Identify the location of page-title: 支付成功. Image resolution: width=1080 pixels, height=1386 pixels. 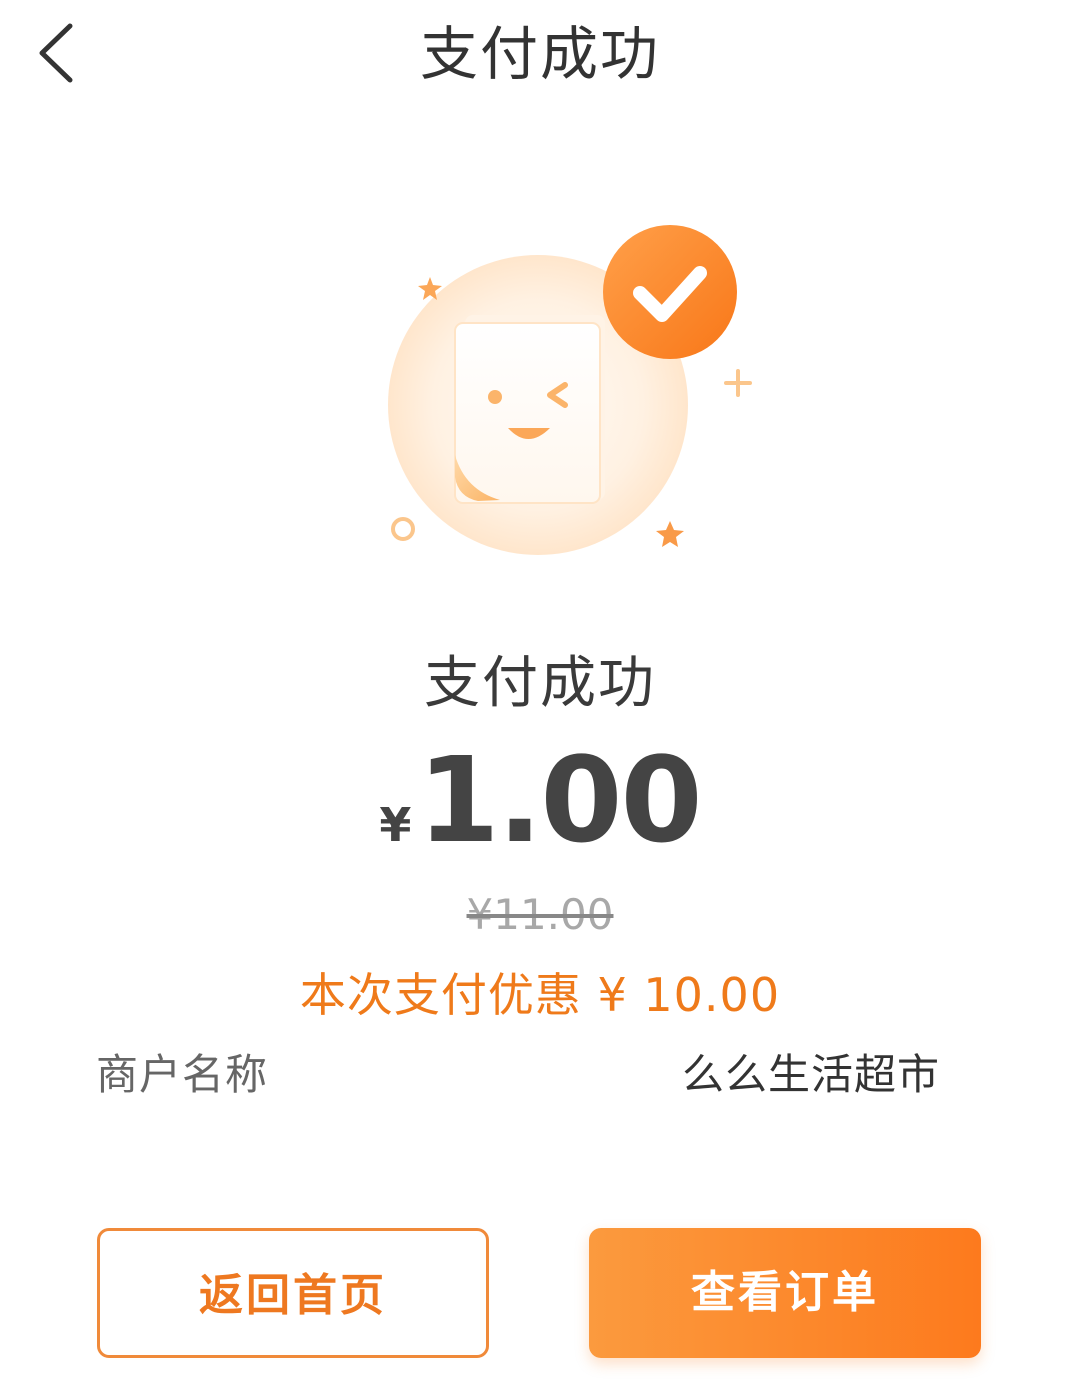
(539, 54).